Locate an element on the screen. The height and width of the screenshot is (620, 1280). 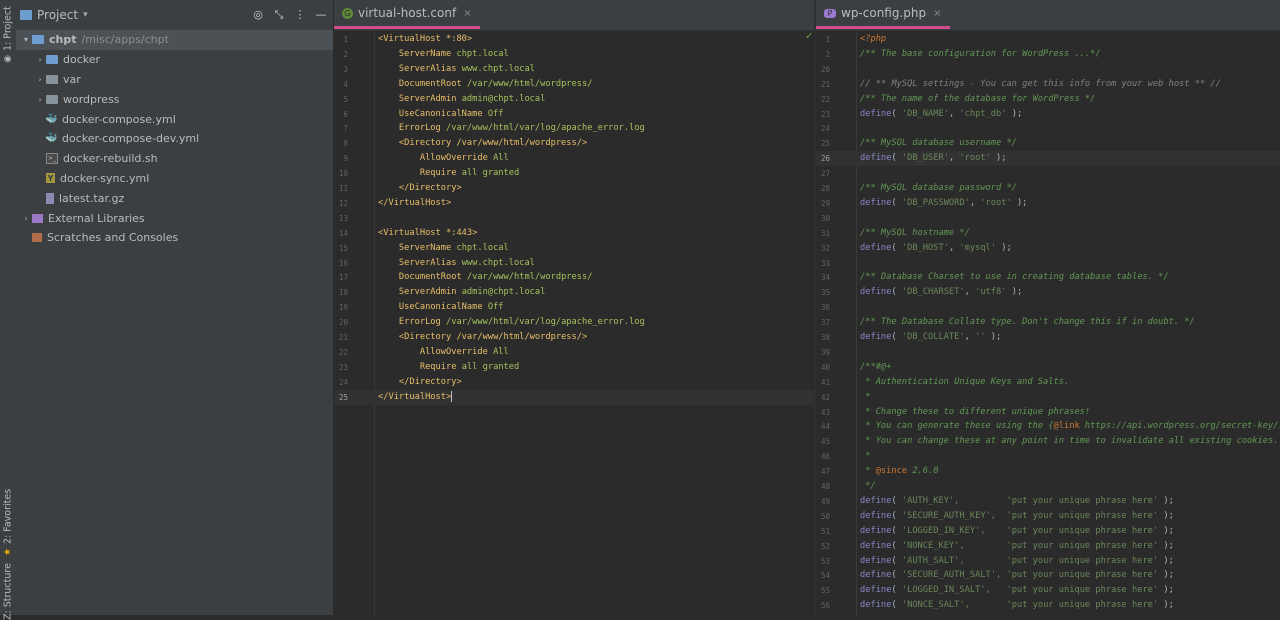
tree-item: › docker is located at coordinates (174, 60).